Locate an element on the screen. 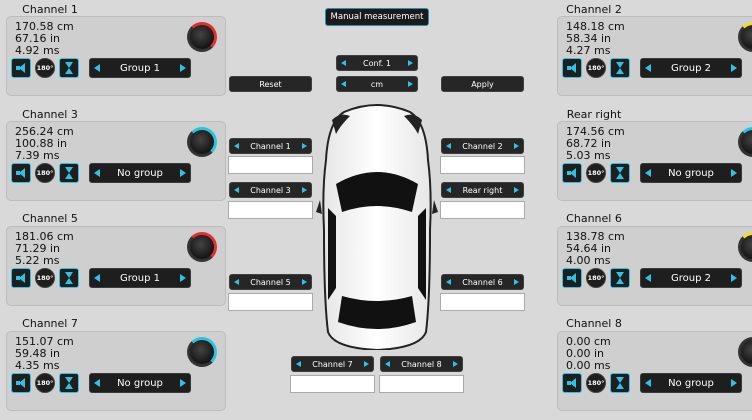 This screenshot has width=752, height=420. config-selector: Conf. 1 is located at coordinates (377, 63).